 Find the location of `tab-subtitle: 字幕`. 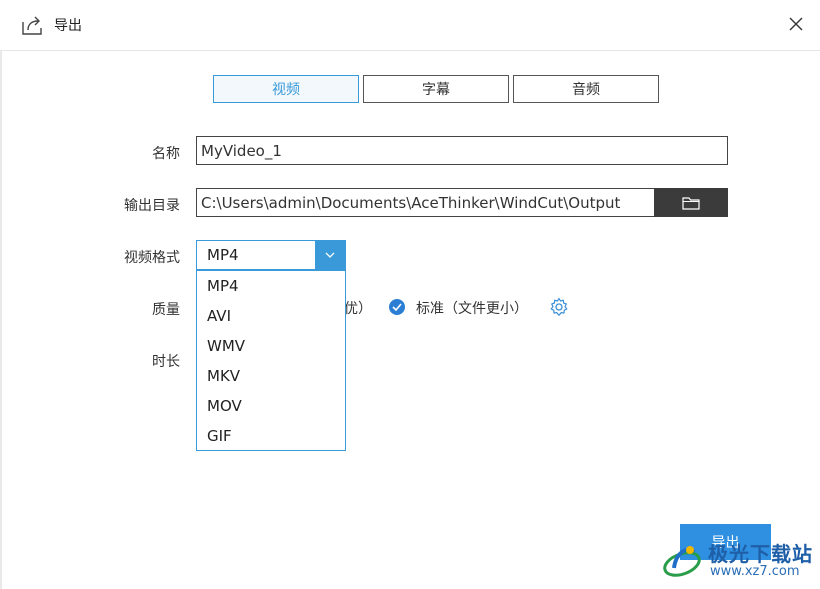

tab-subtitle: 字幕 is located at coordinates (436, 89).